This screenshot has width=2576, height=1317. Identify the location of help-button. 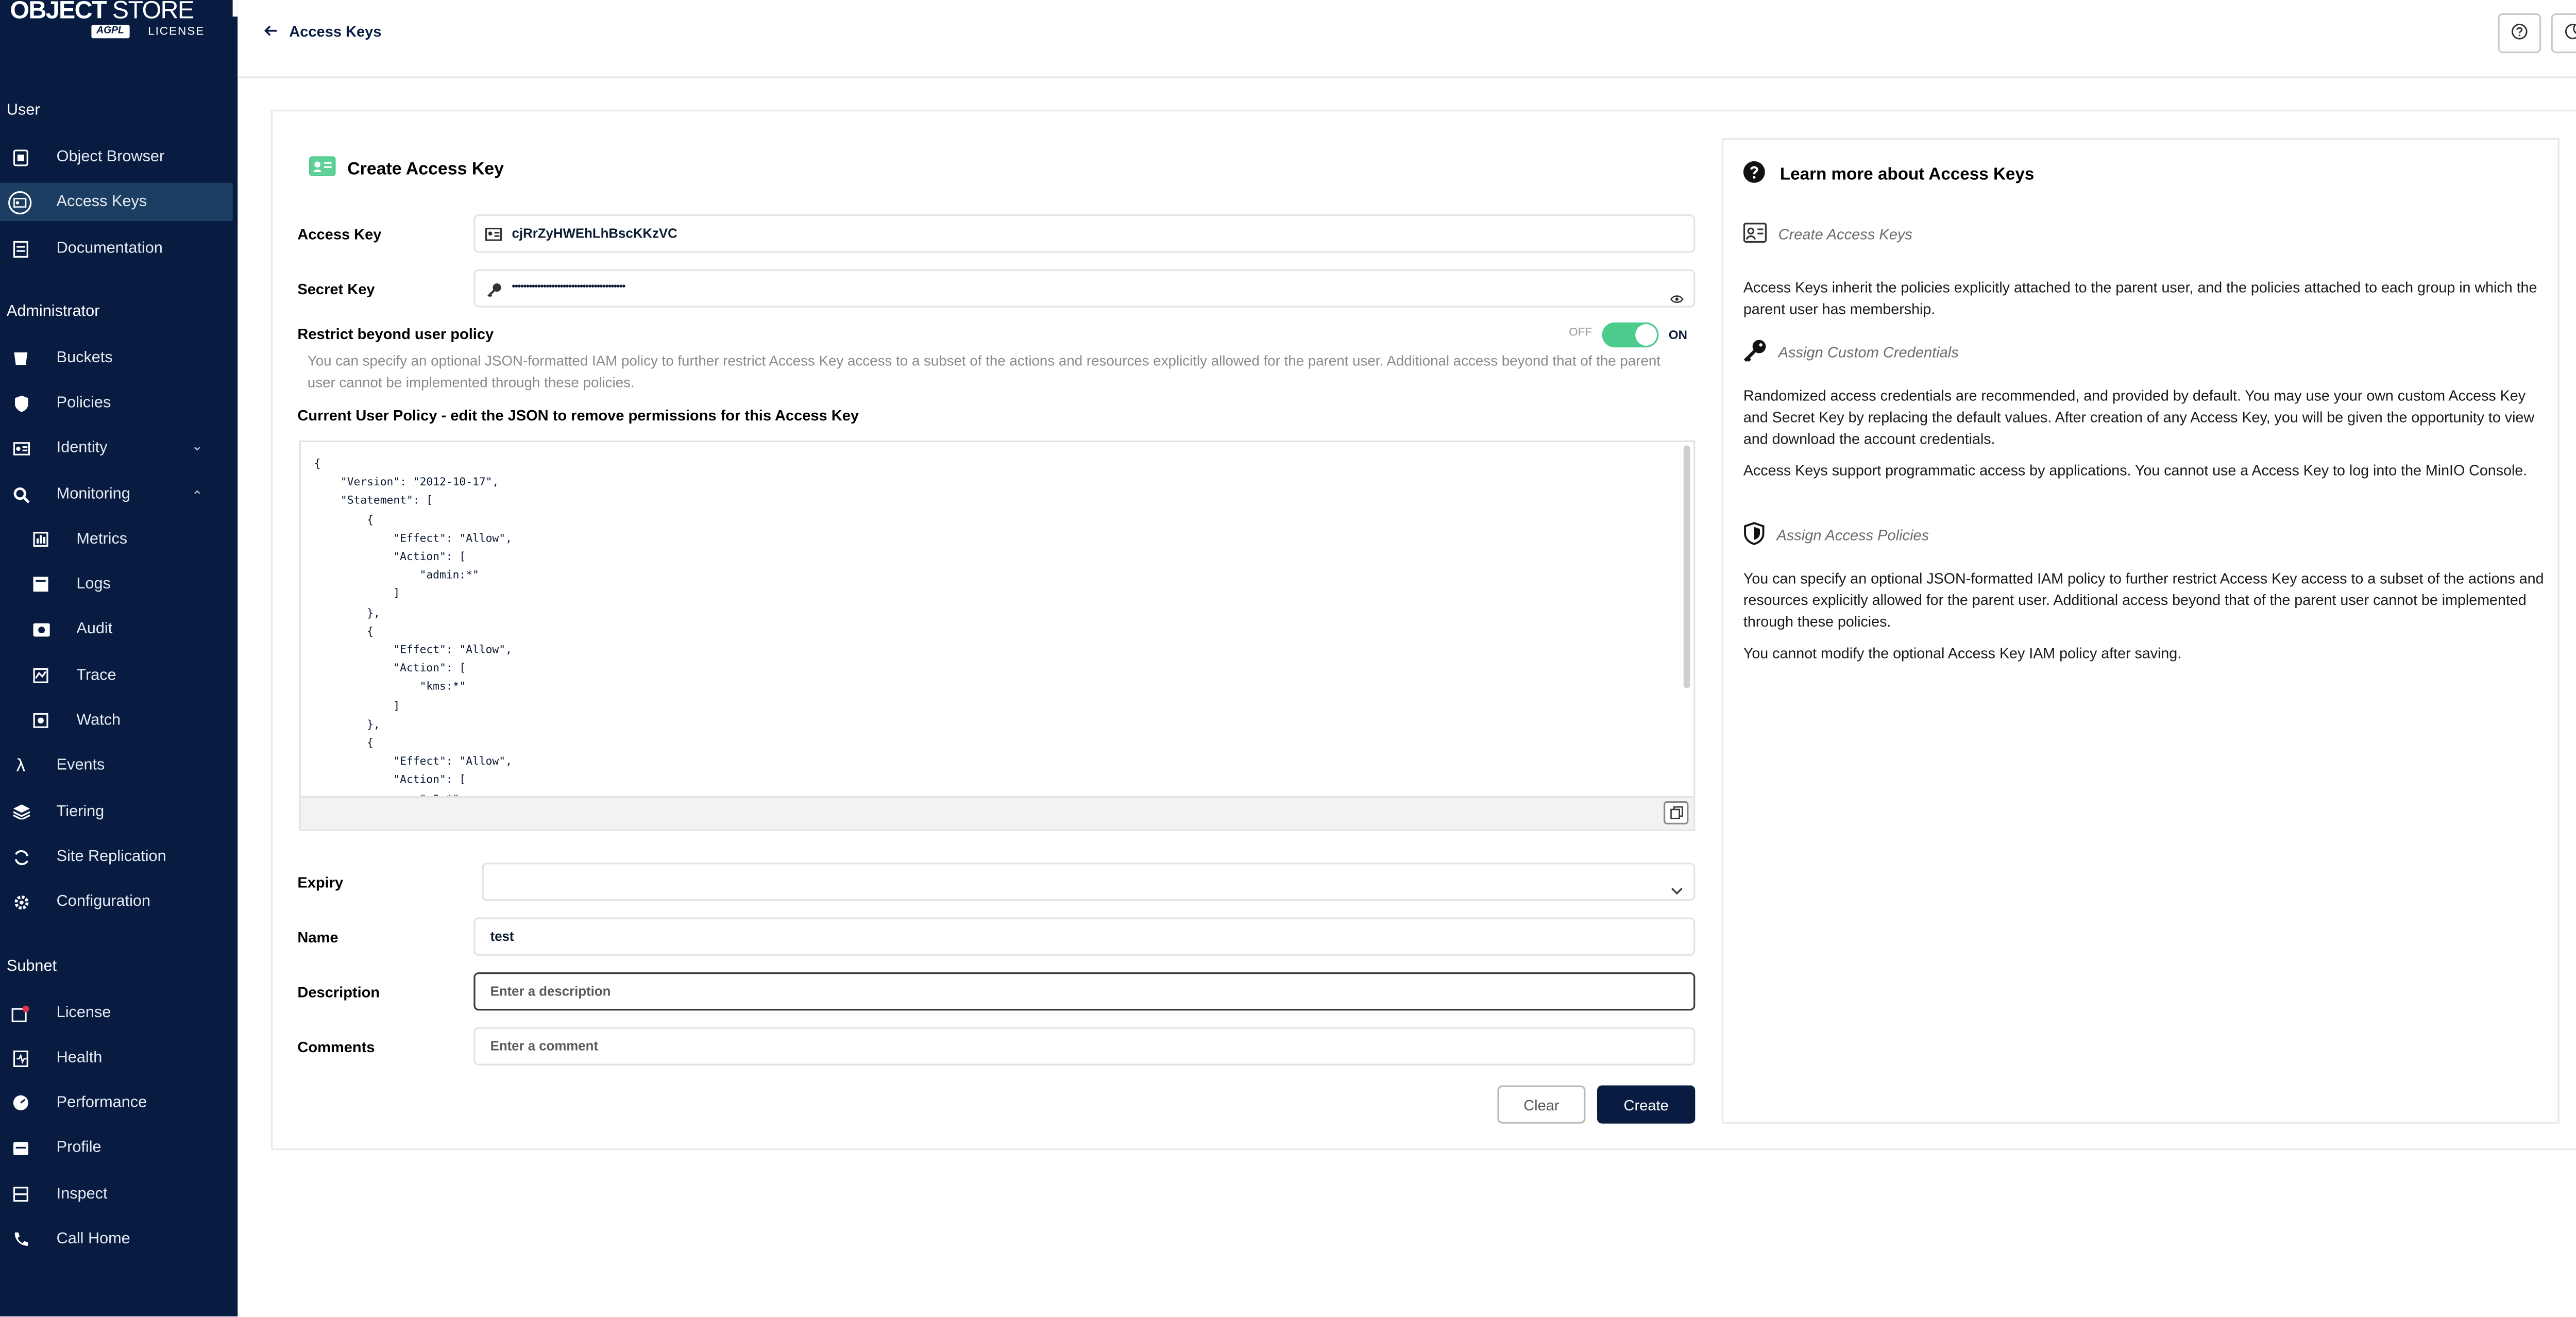
(2519, 34).